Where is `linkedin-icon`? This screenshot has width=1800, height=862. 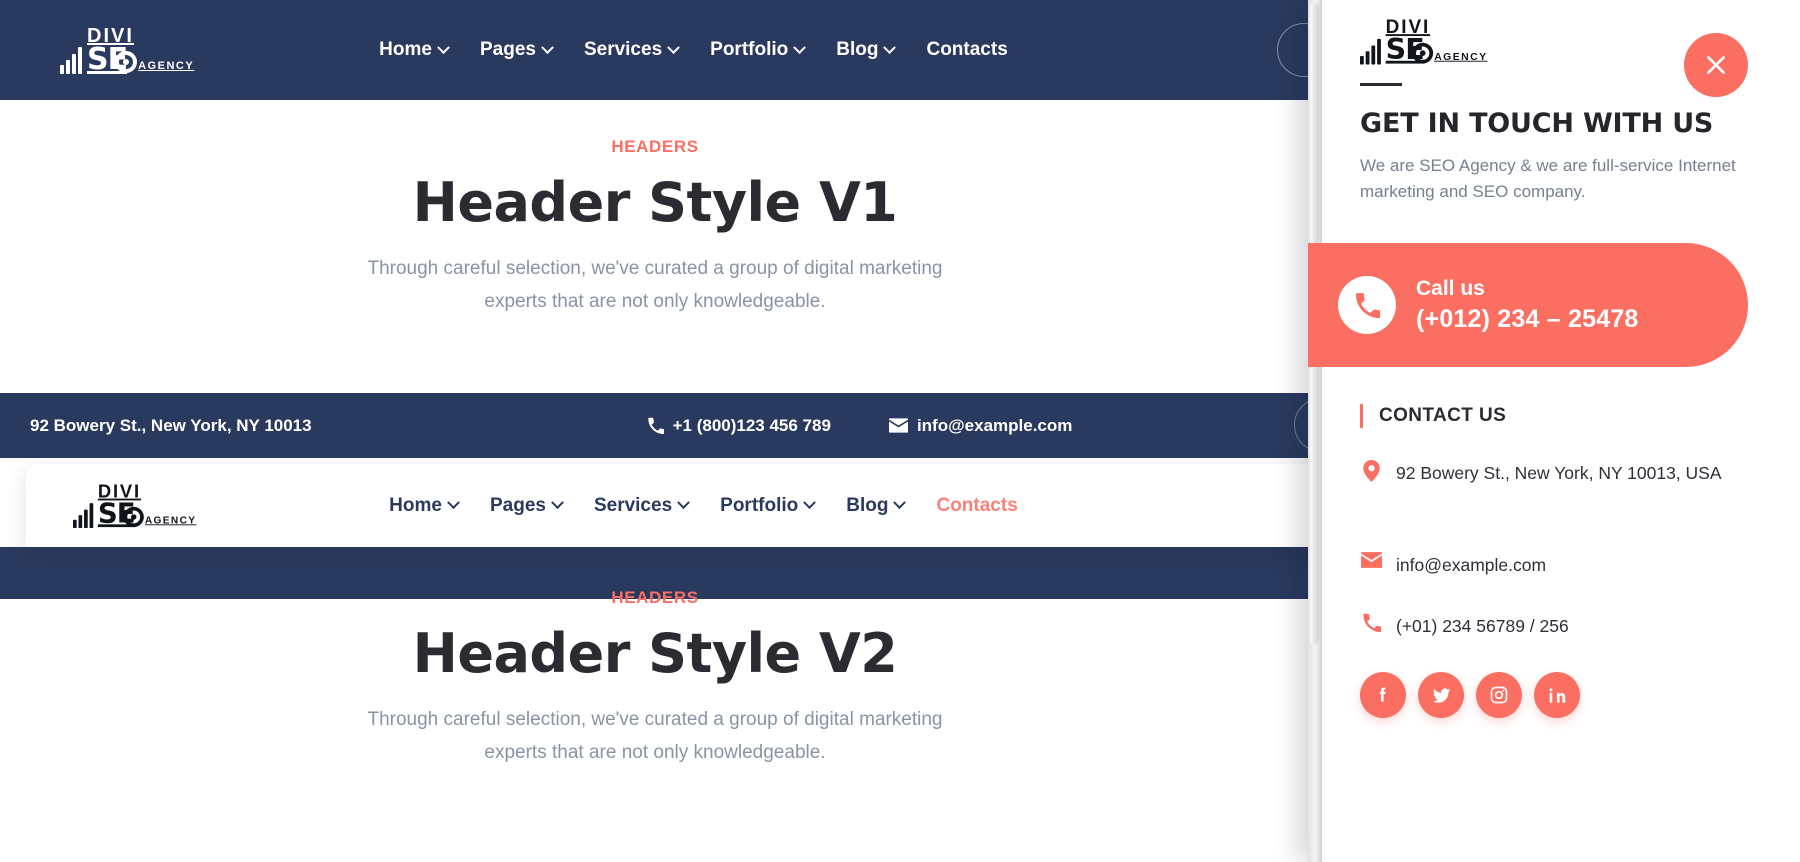 linkedin-icon is located at coordinates (1557, 695).